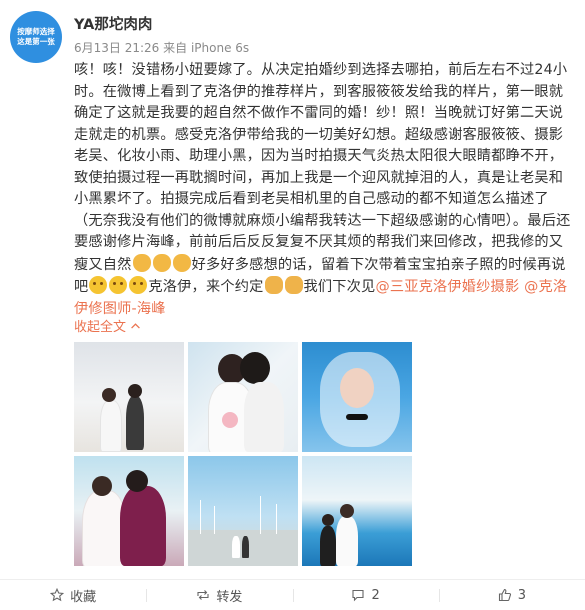 The height and width of the screenshot is (610, 585). What do you see at coordinates (113, 23) in the screenshot?
I see `user-name: YA那坨肉肉` at bounding box center [113, 23].